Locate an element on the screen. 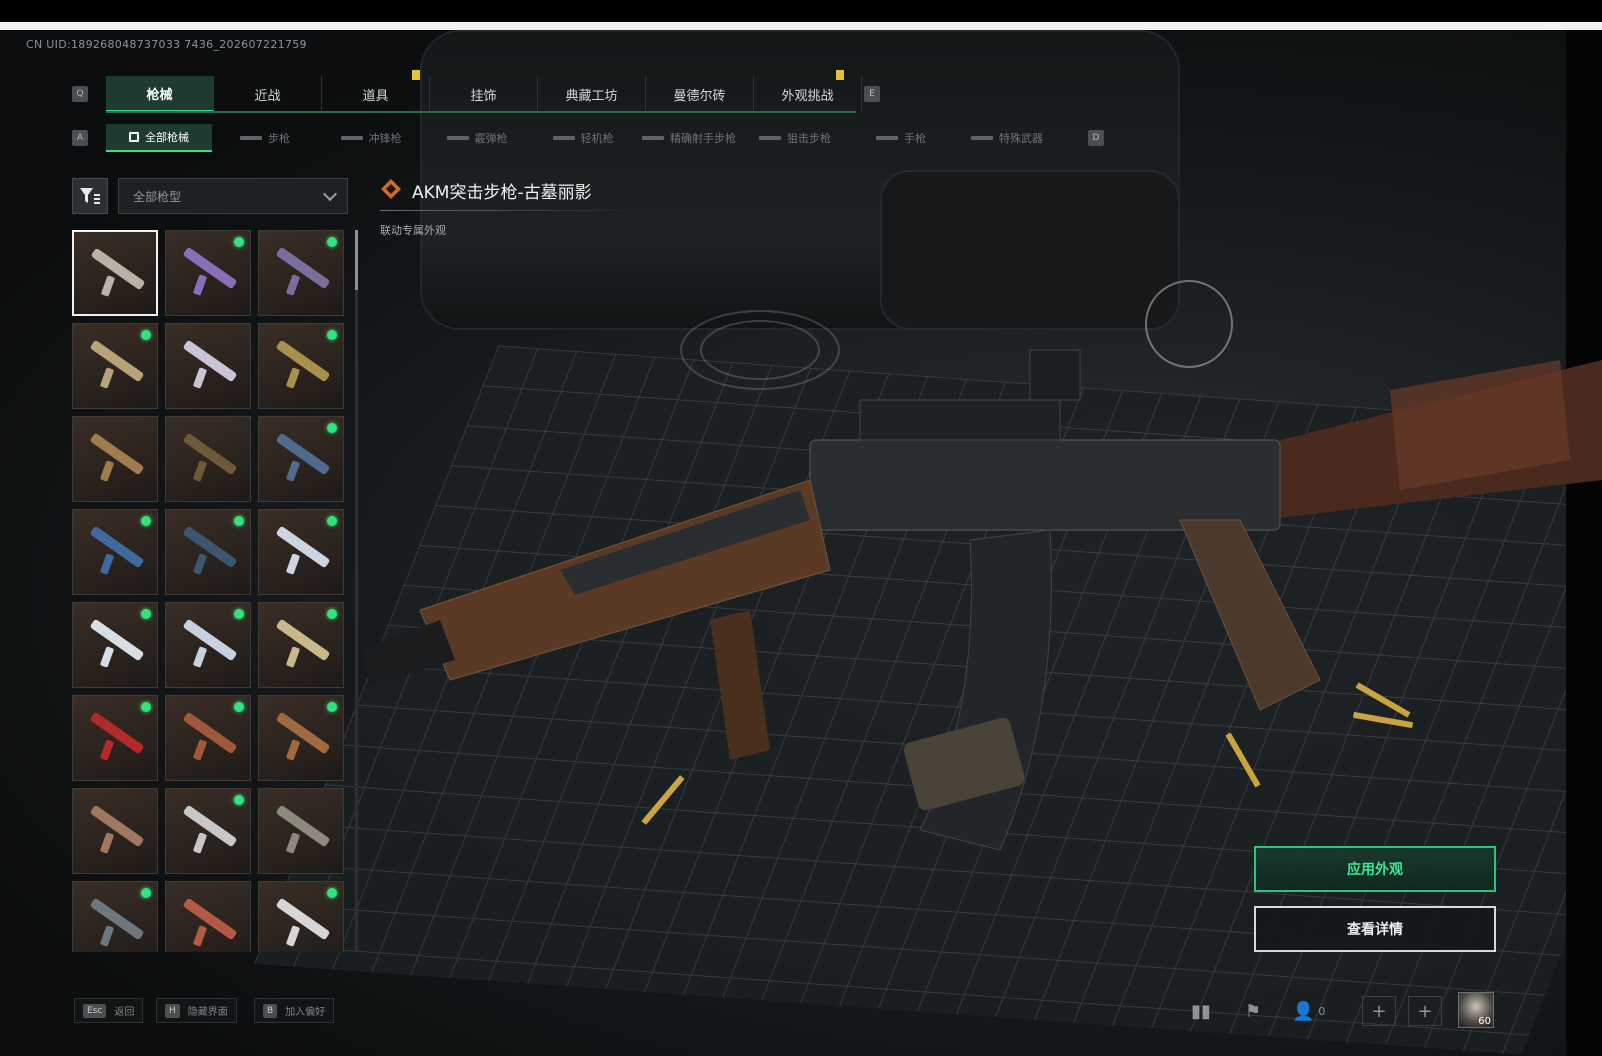 The width and height of the screenshot is (1602, 1056). subtab-marksman: 精确射手步枪 is located at coordinates (689, 138).